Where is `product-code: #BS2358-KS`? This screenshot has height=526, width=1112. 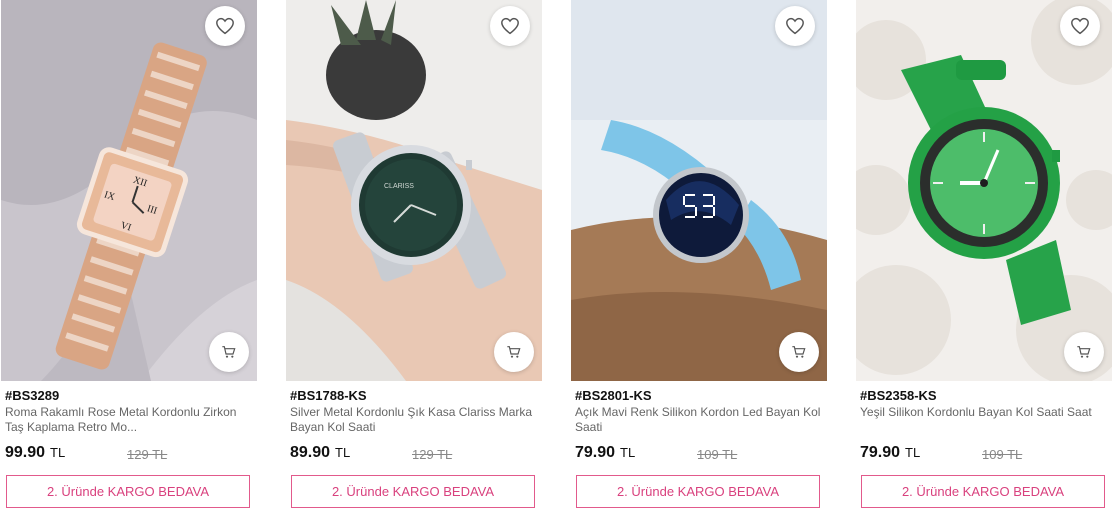
product-code: #BS2358-KS is located at coordinates (898, 395).